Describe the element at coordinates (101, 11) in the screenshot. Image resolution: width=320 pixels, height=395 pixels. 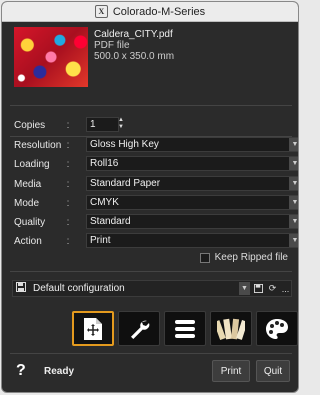
I see `app-logo-icon: X` at that location.